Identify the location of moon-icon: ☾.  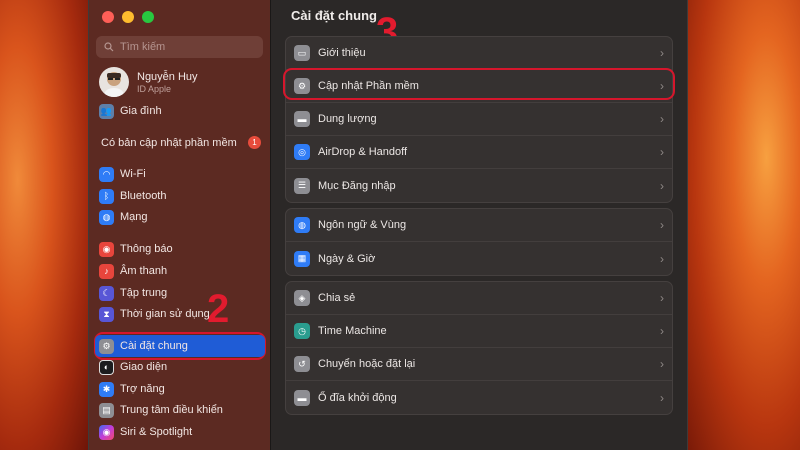
(106, 293).